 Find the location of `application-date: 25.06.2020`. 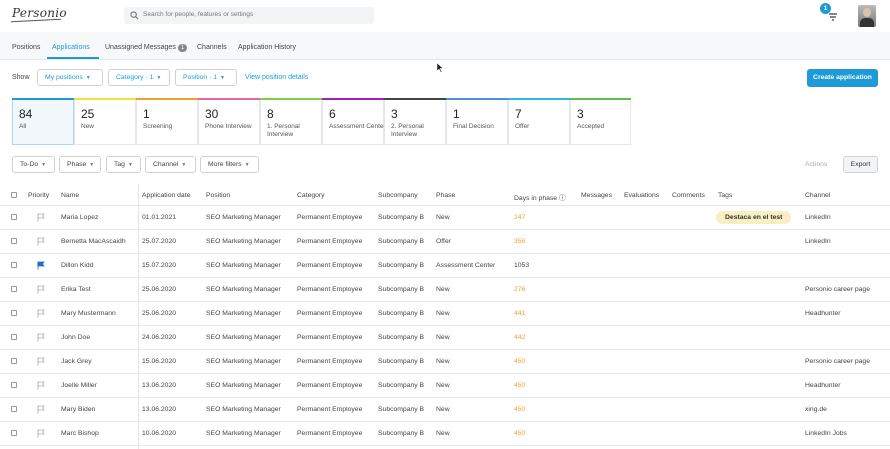

application-date: 25.06.2020 is located at coordinates (159, 313).